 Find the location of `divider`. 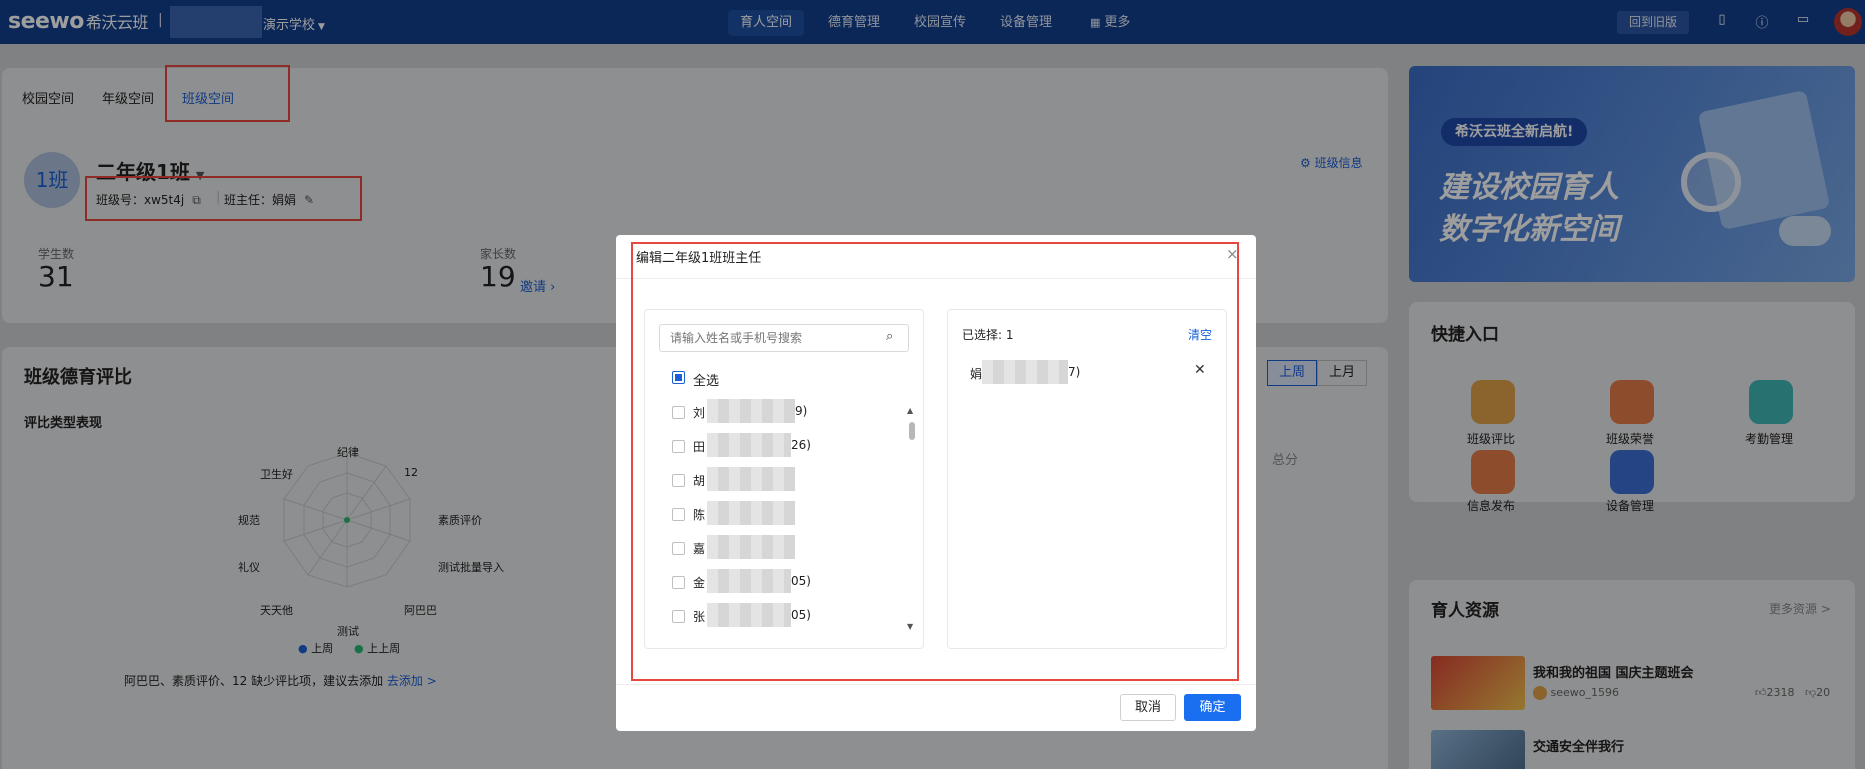

divider is located at coordinates (936, 684).